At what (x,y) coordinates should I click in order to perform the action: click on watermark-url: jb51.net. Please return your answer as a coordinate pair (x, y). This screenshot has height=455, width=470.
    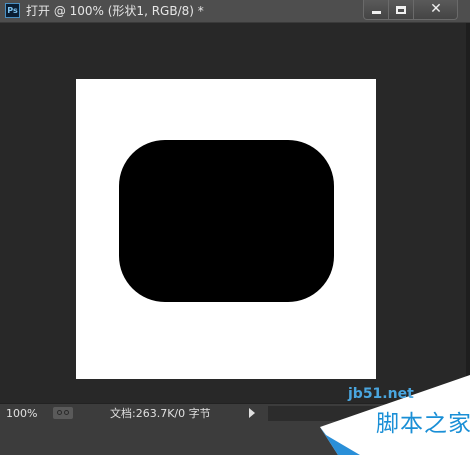
    Looking at the image, I should click on (381, 394).